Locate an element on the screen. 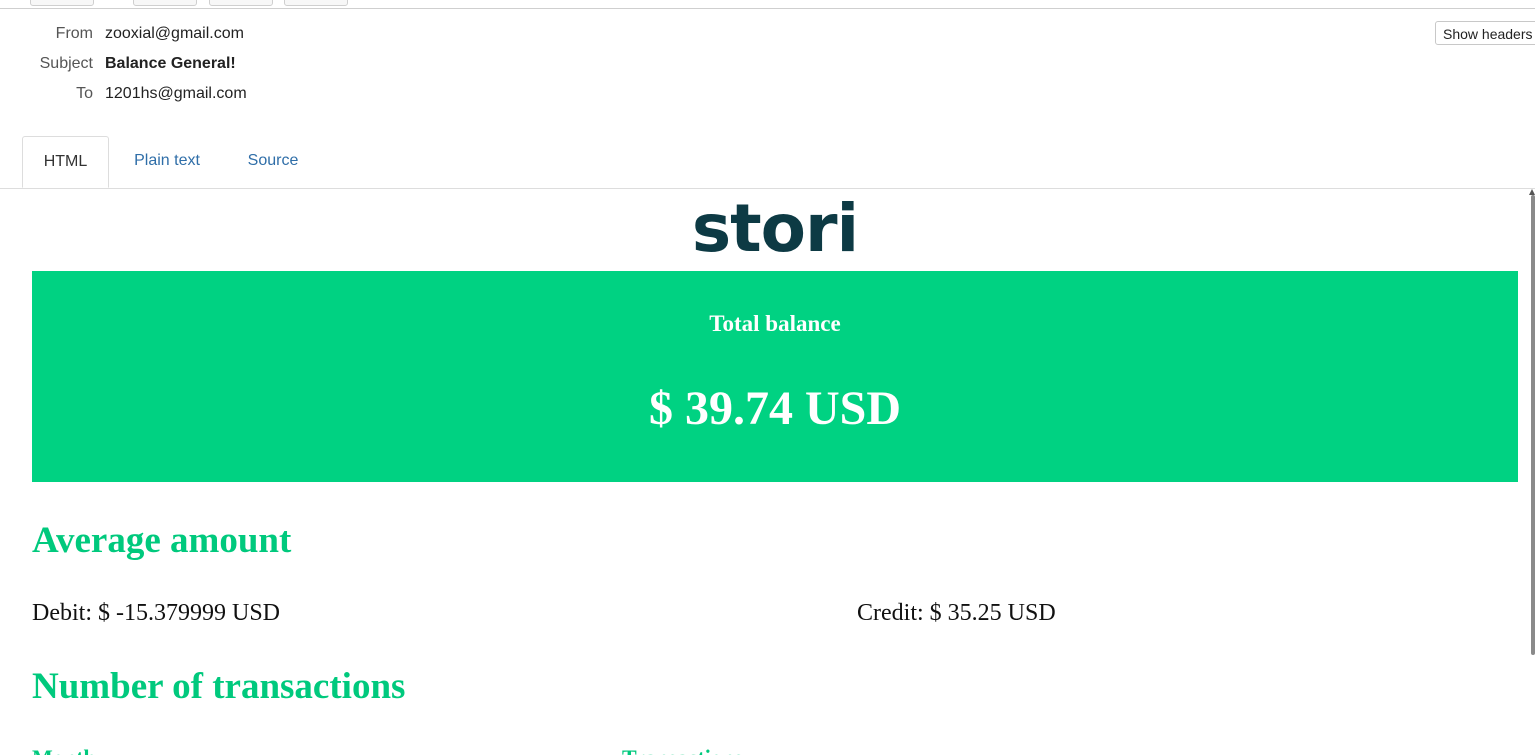 The width and height of the screenshot is (1535, 755). average-amount-heading: Average amount is located at coordinates (162, 540).